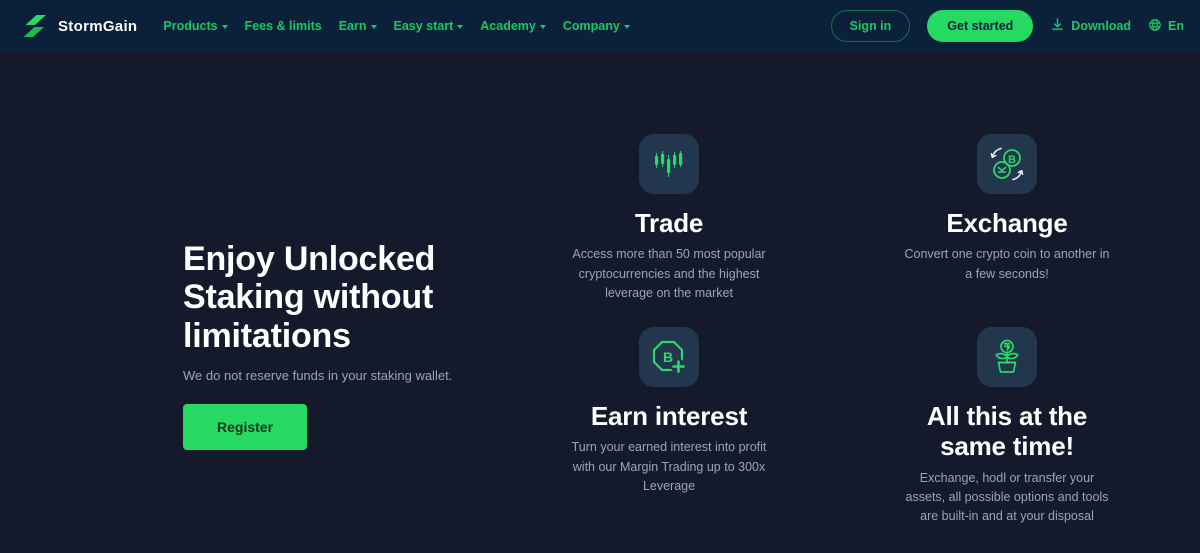 The image size is (1200, 553). What do you see at coordinates (98, 26) in the screenshot?
I see `brand-name: StormGain` at bounding box center [98, 26].